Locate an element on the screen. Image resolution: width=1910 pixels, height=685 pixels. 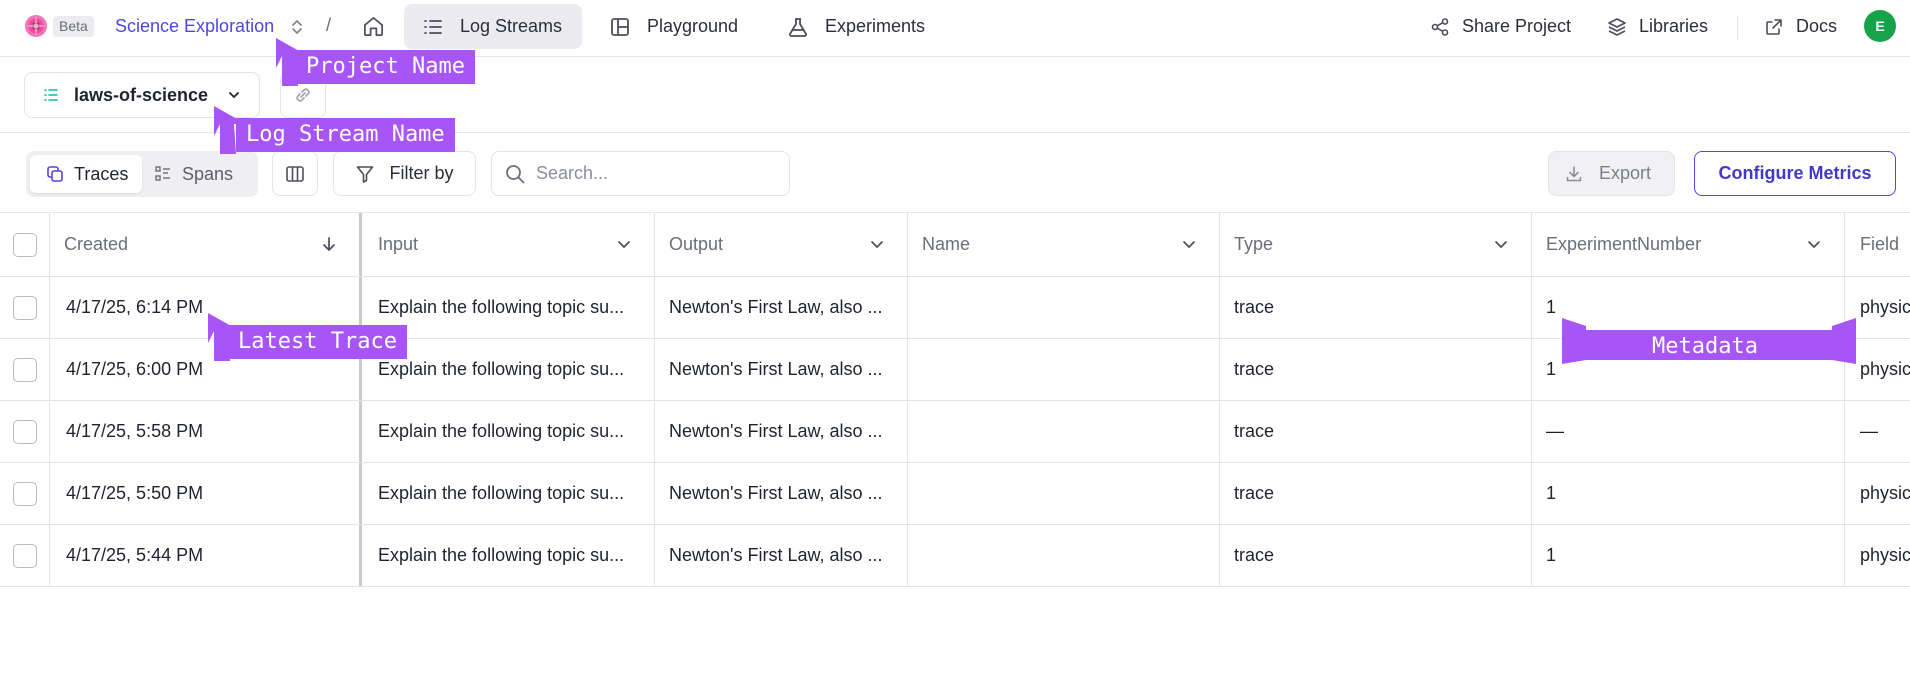
column-header-name: Name is located at coordinates (1064, 244).